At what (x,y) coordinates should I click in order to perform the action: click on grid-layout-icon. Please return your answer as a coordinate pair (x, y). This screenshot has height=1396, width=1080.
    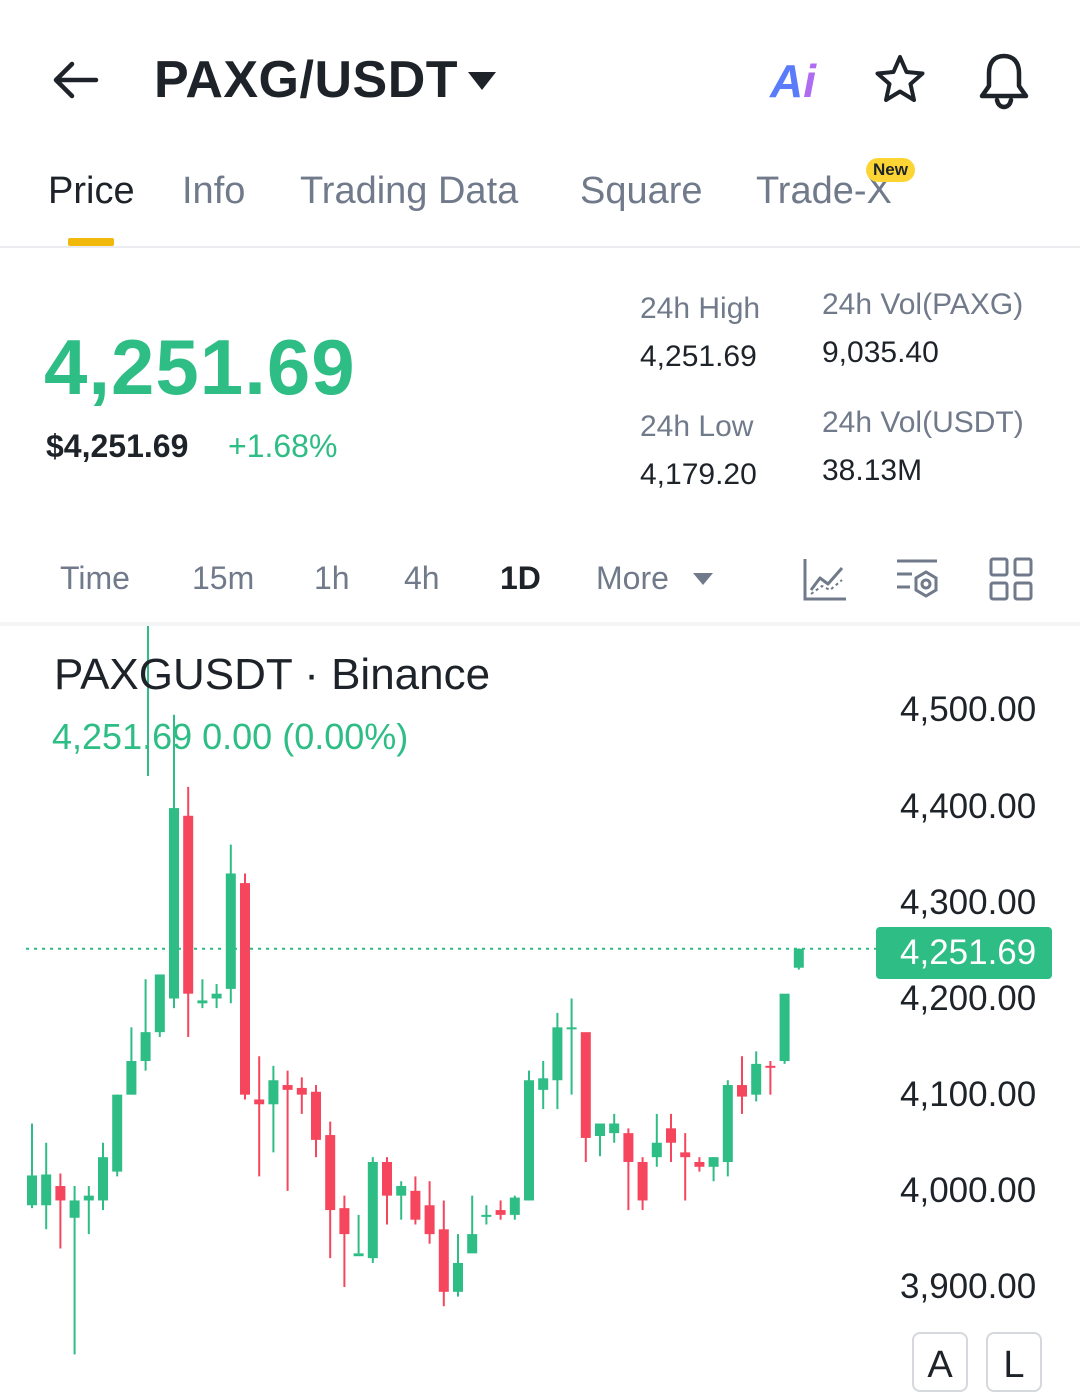
    Looking at the image, I should click on (1011, 579).